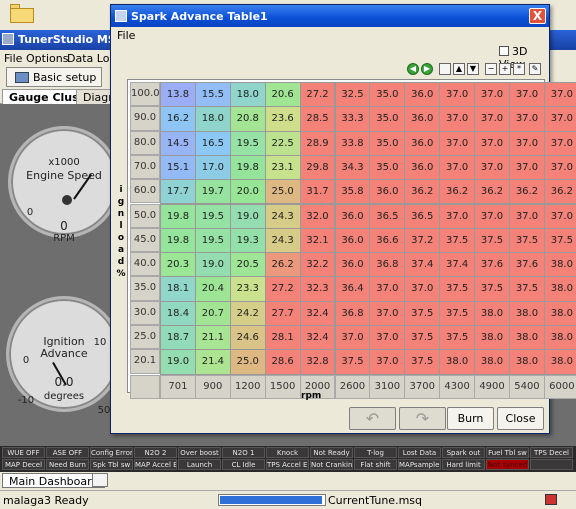  Describe the element at coordinates (247, 386) in the screenshot. I see `x-axis-label: 1200` at that location.